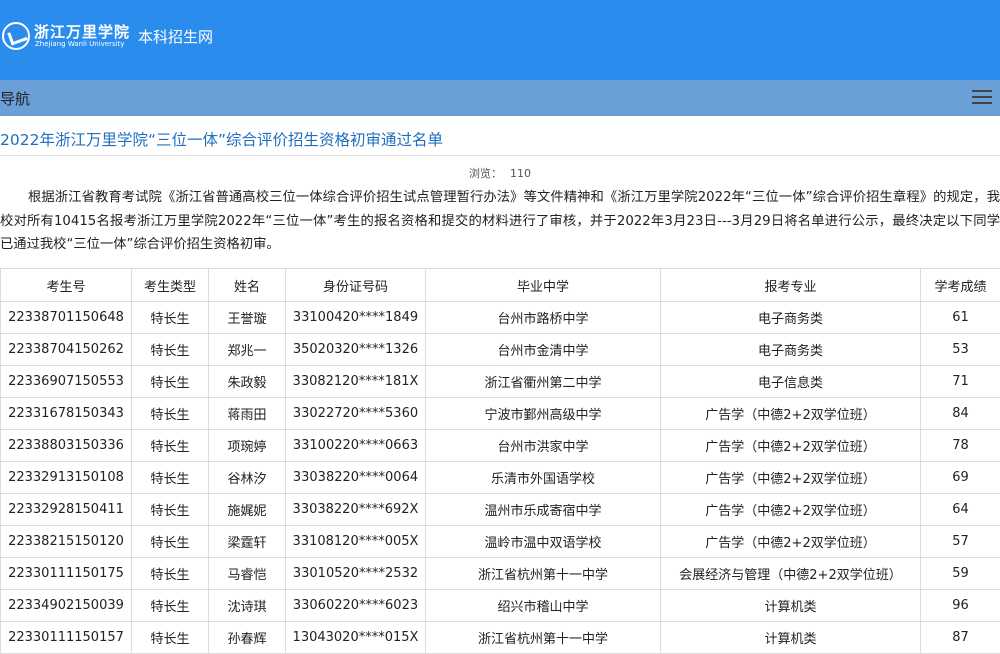 The width and height of the screenshot is (1000, 654). I want to click on table-header-row: 考生号 考生类型 姓名 身份证号码 毕业中学 报考专业 学考成绩, so click(500, 285).